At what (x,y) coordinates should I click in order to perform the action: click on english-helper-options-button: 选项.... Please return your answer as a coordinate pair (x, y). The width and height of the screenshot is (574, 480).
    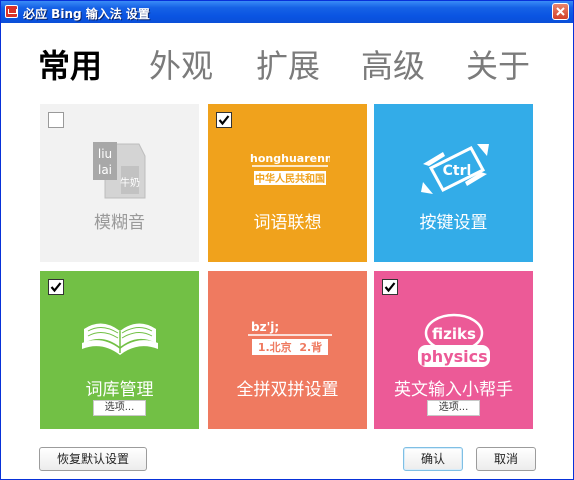
    Looking at the image, I should click on (453, 408).